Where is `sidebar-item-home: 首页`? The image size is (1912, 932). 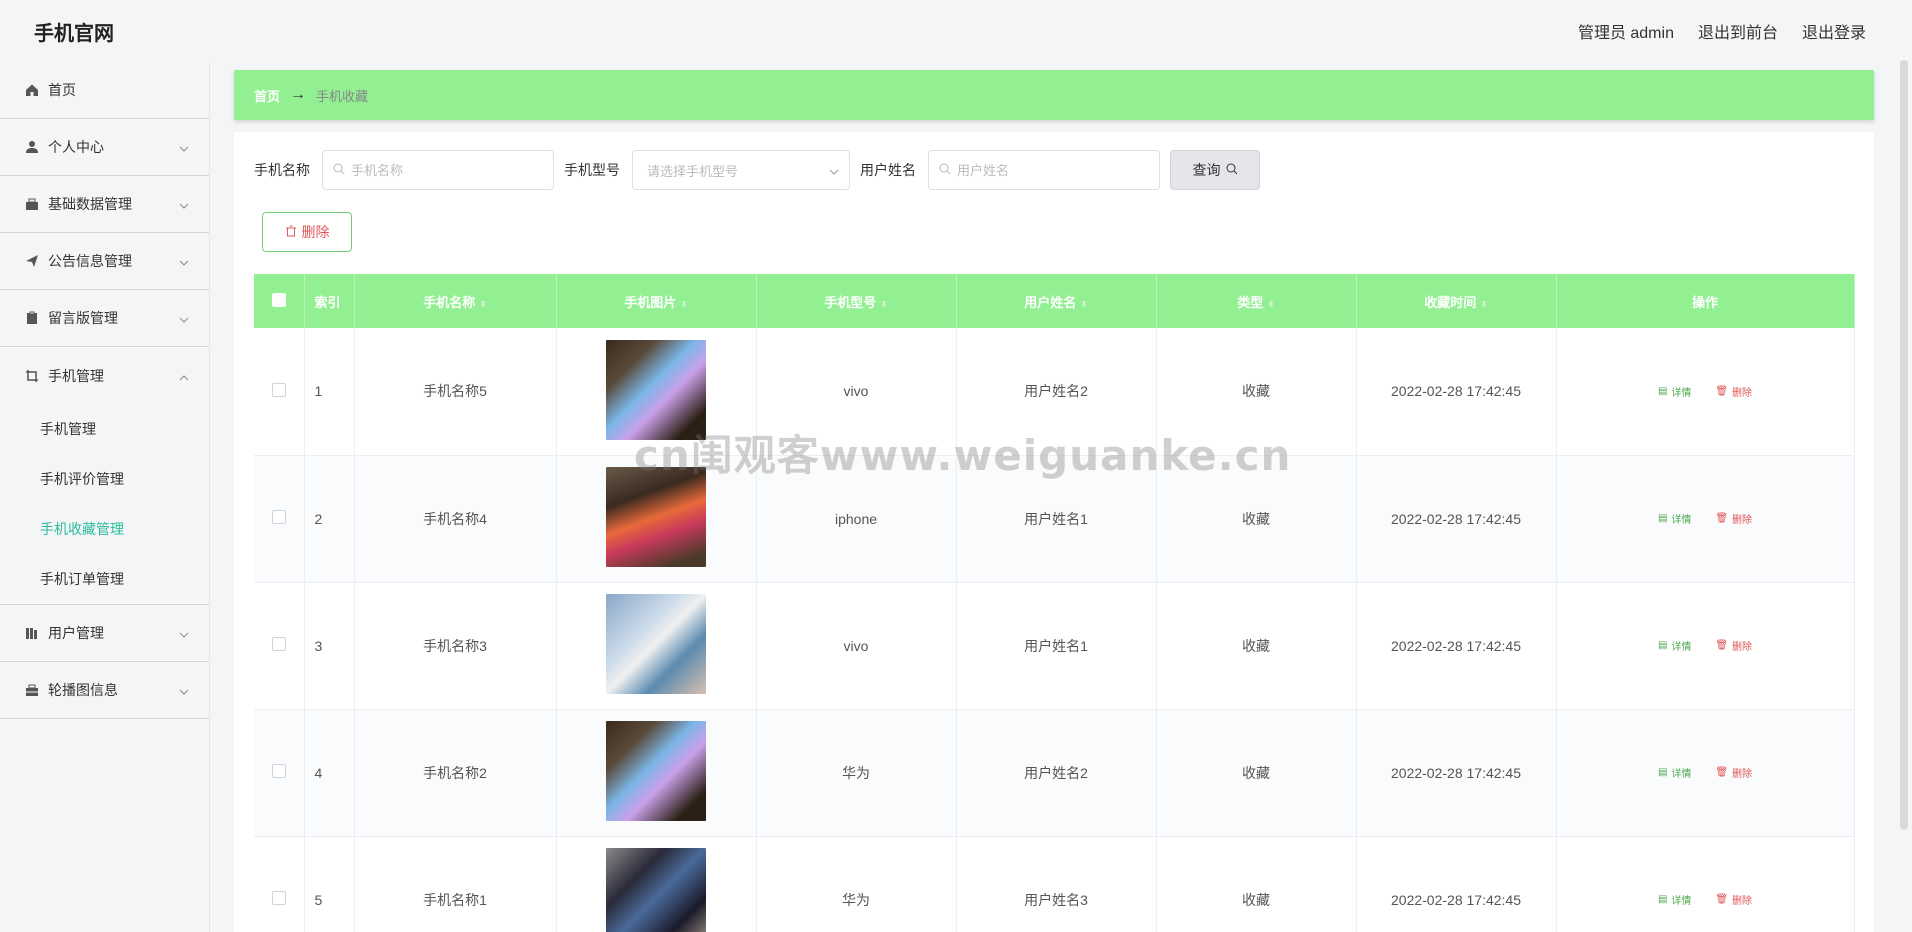 sidebar-item-home: 首页 is located at coordinates (104, 90).